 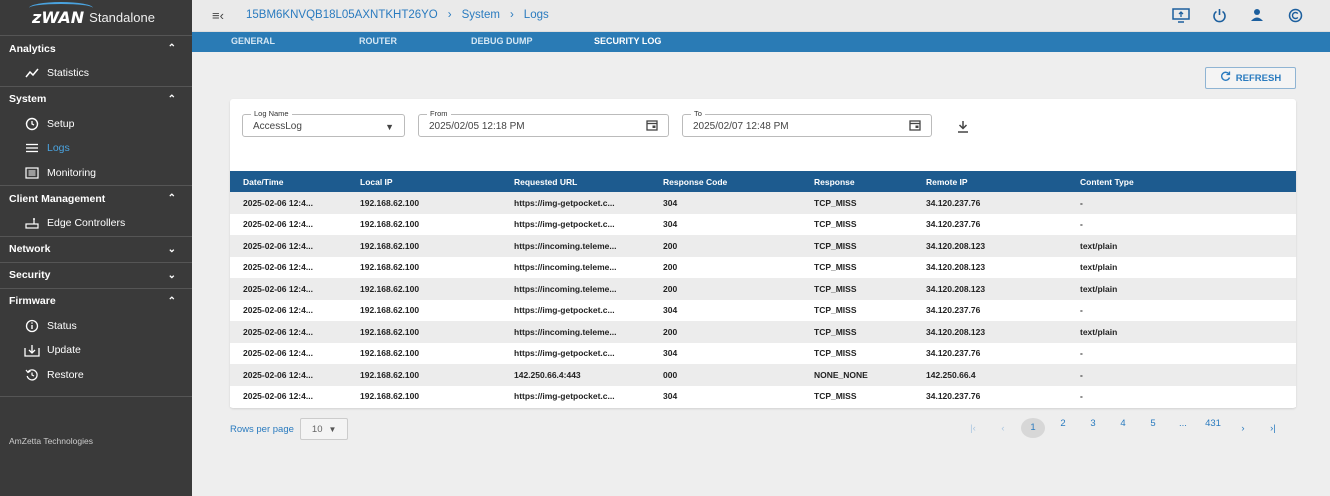 I want to click on sidebar-item-update: Update, so click(x=96, y=350).